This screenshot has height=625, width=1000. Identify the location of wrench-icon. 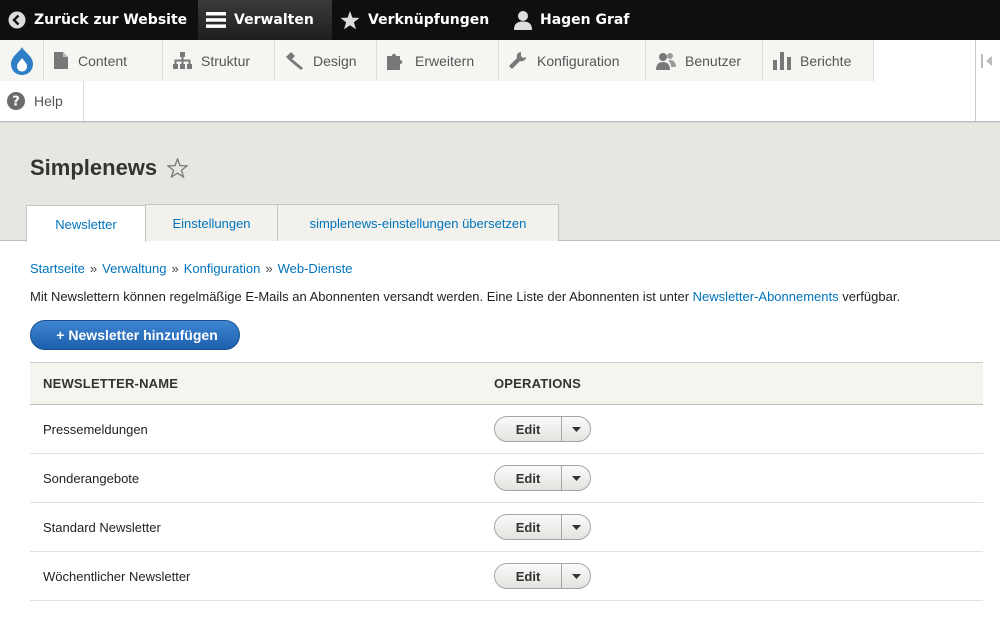
(517, 60).